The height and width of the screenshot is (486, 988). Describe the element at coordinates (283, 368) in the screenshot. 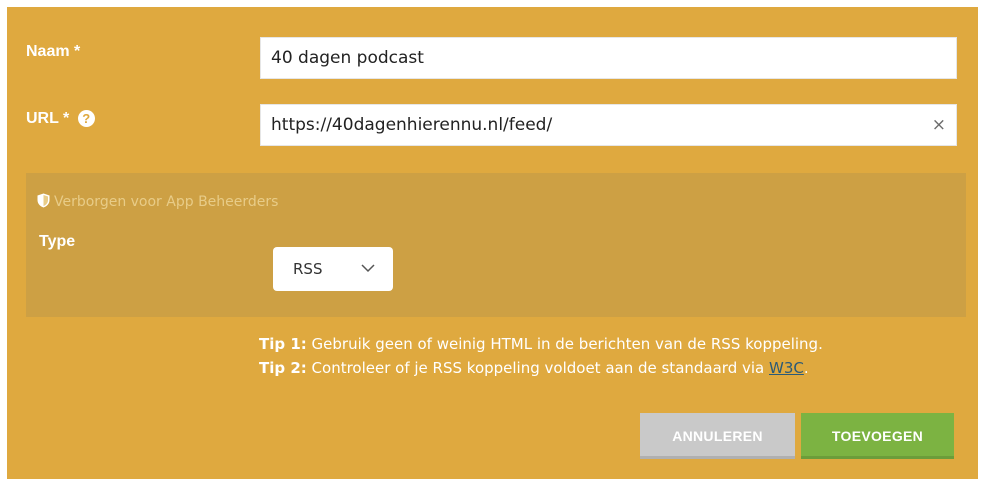

I see `tip-2-label: Tip 2:` at that location.